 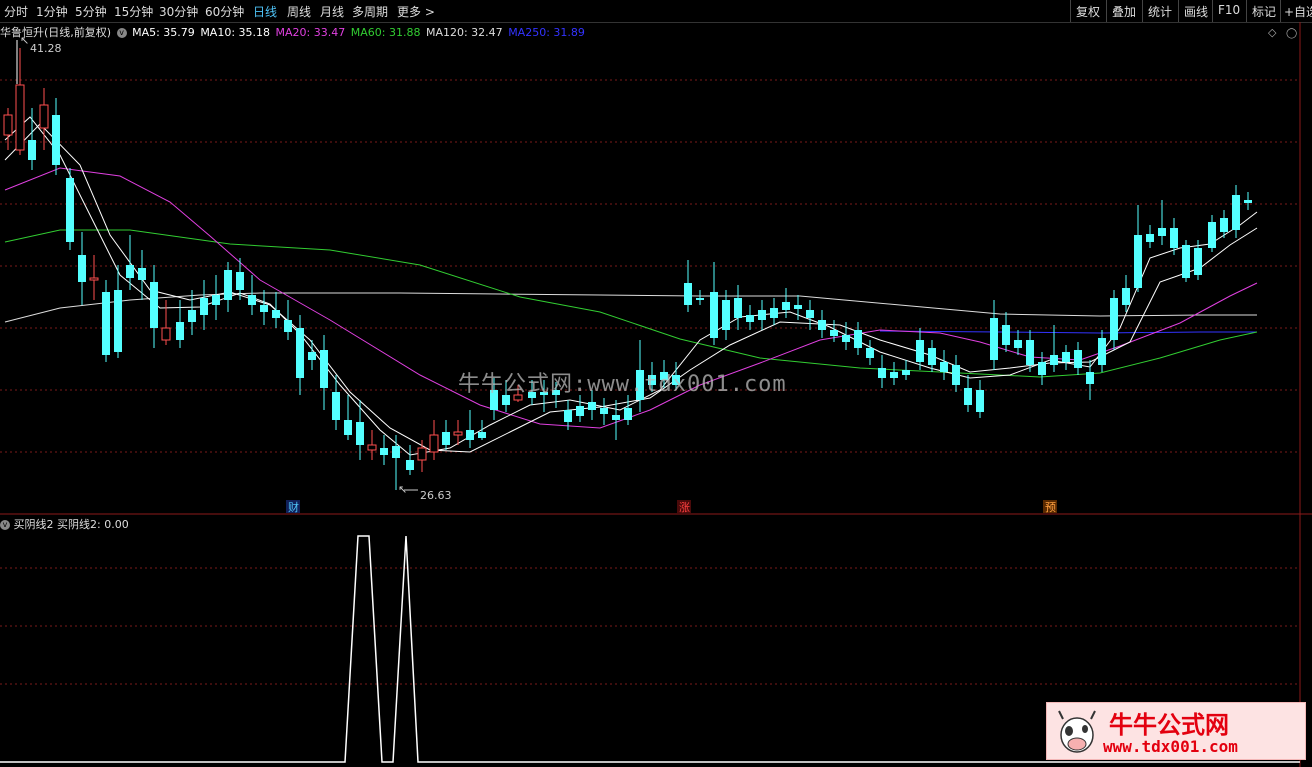 What do you see at coordinates (1050, 507) in the screenshot?
I see `event-marker-forecast-label: 预` at bounding box center [1050, 507].